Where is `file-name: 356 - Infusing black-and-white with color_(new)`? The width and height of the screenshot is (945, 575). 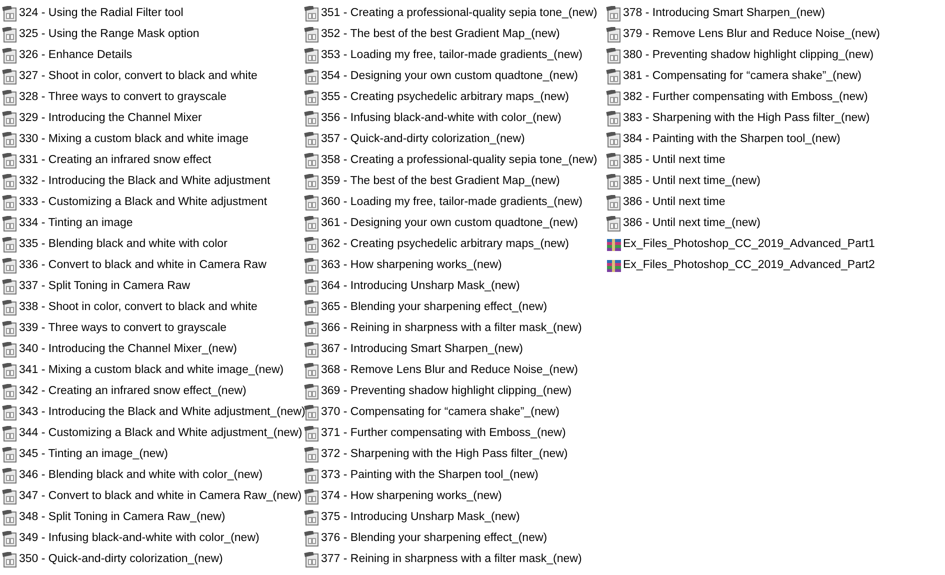 file-name: 356 - Infusing black-and-white with color_(new) is located at coordinates (441, 119).